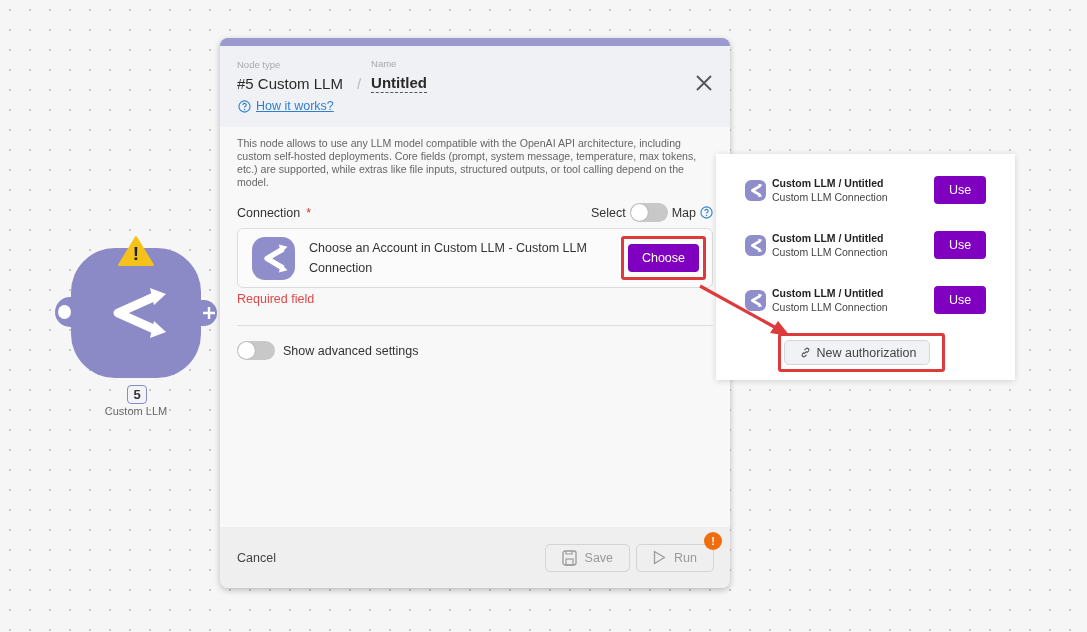  I want to click on required-mark: *, so click(309, 212).